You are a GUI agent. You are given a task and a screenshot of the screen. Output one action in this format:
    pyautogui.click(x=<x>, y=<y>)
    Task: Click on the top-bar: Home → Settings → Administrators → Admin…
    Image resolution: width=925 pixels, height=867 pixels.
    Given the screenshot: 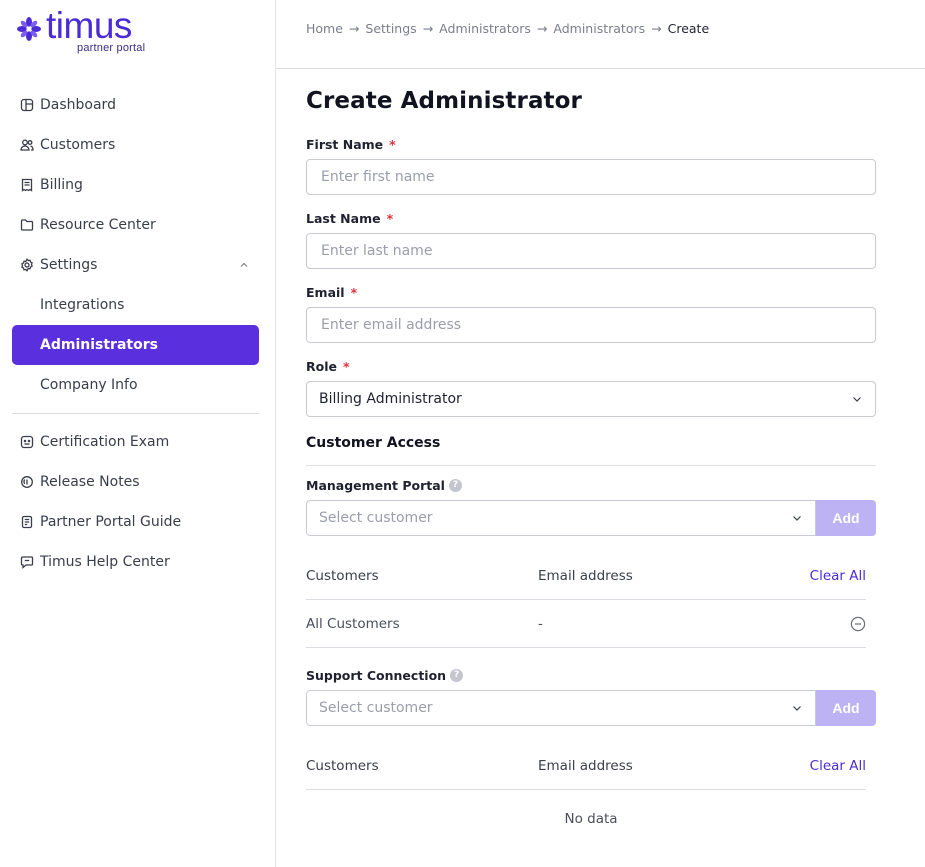 What is the action you would take?
    pyautogui.click(x=600, y=34)
    